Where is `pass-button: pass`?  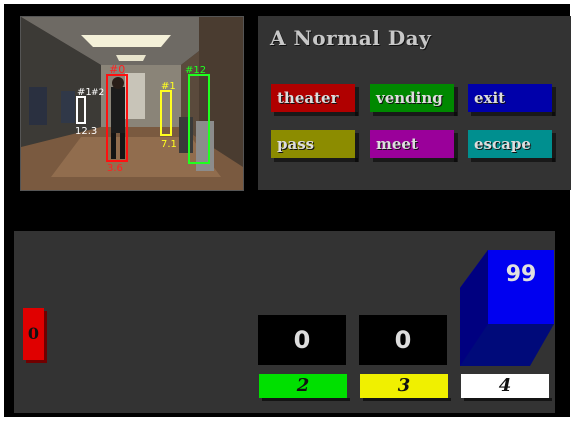 pass-button: pass is located at coordinates (315, 146).